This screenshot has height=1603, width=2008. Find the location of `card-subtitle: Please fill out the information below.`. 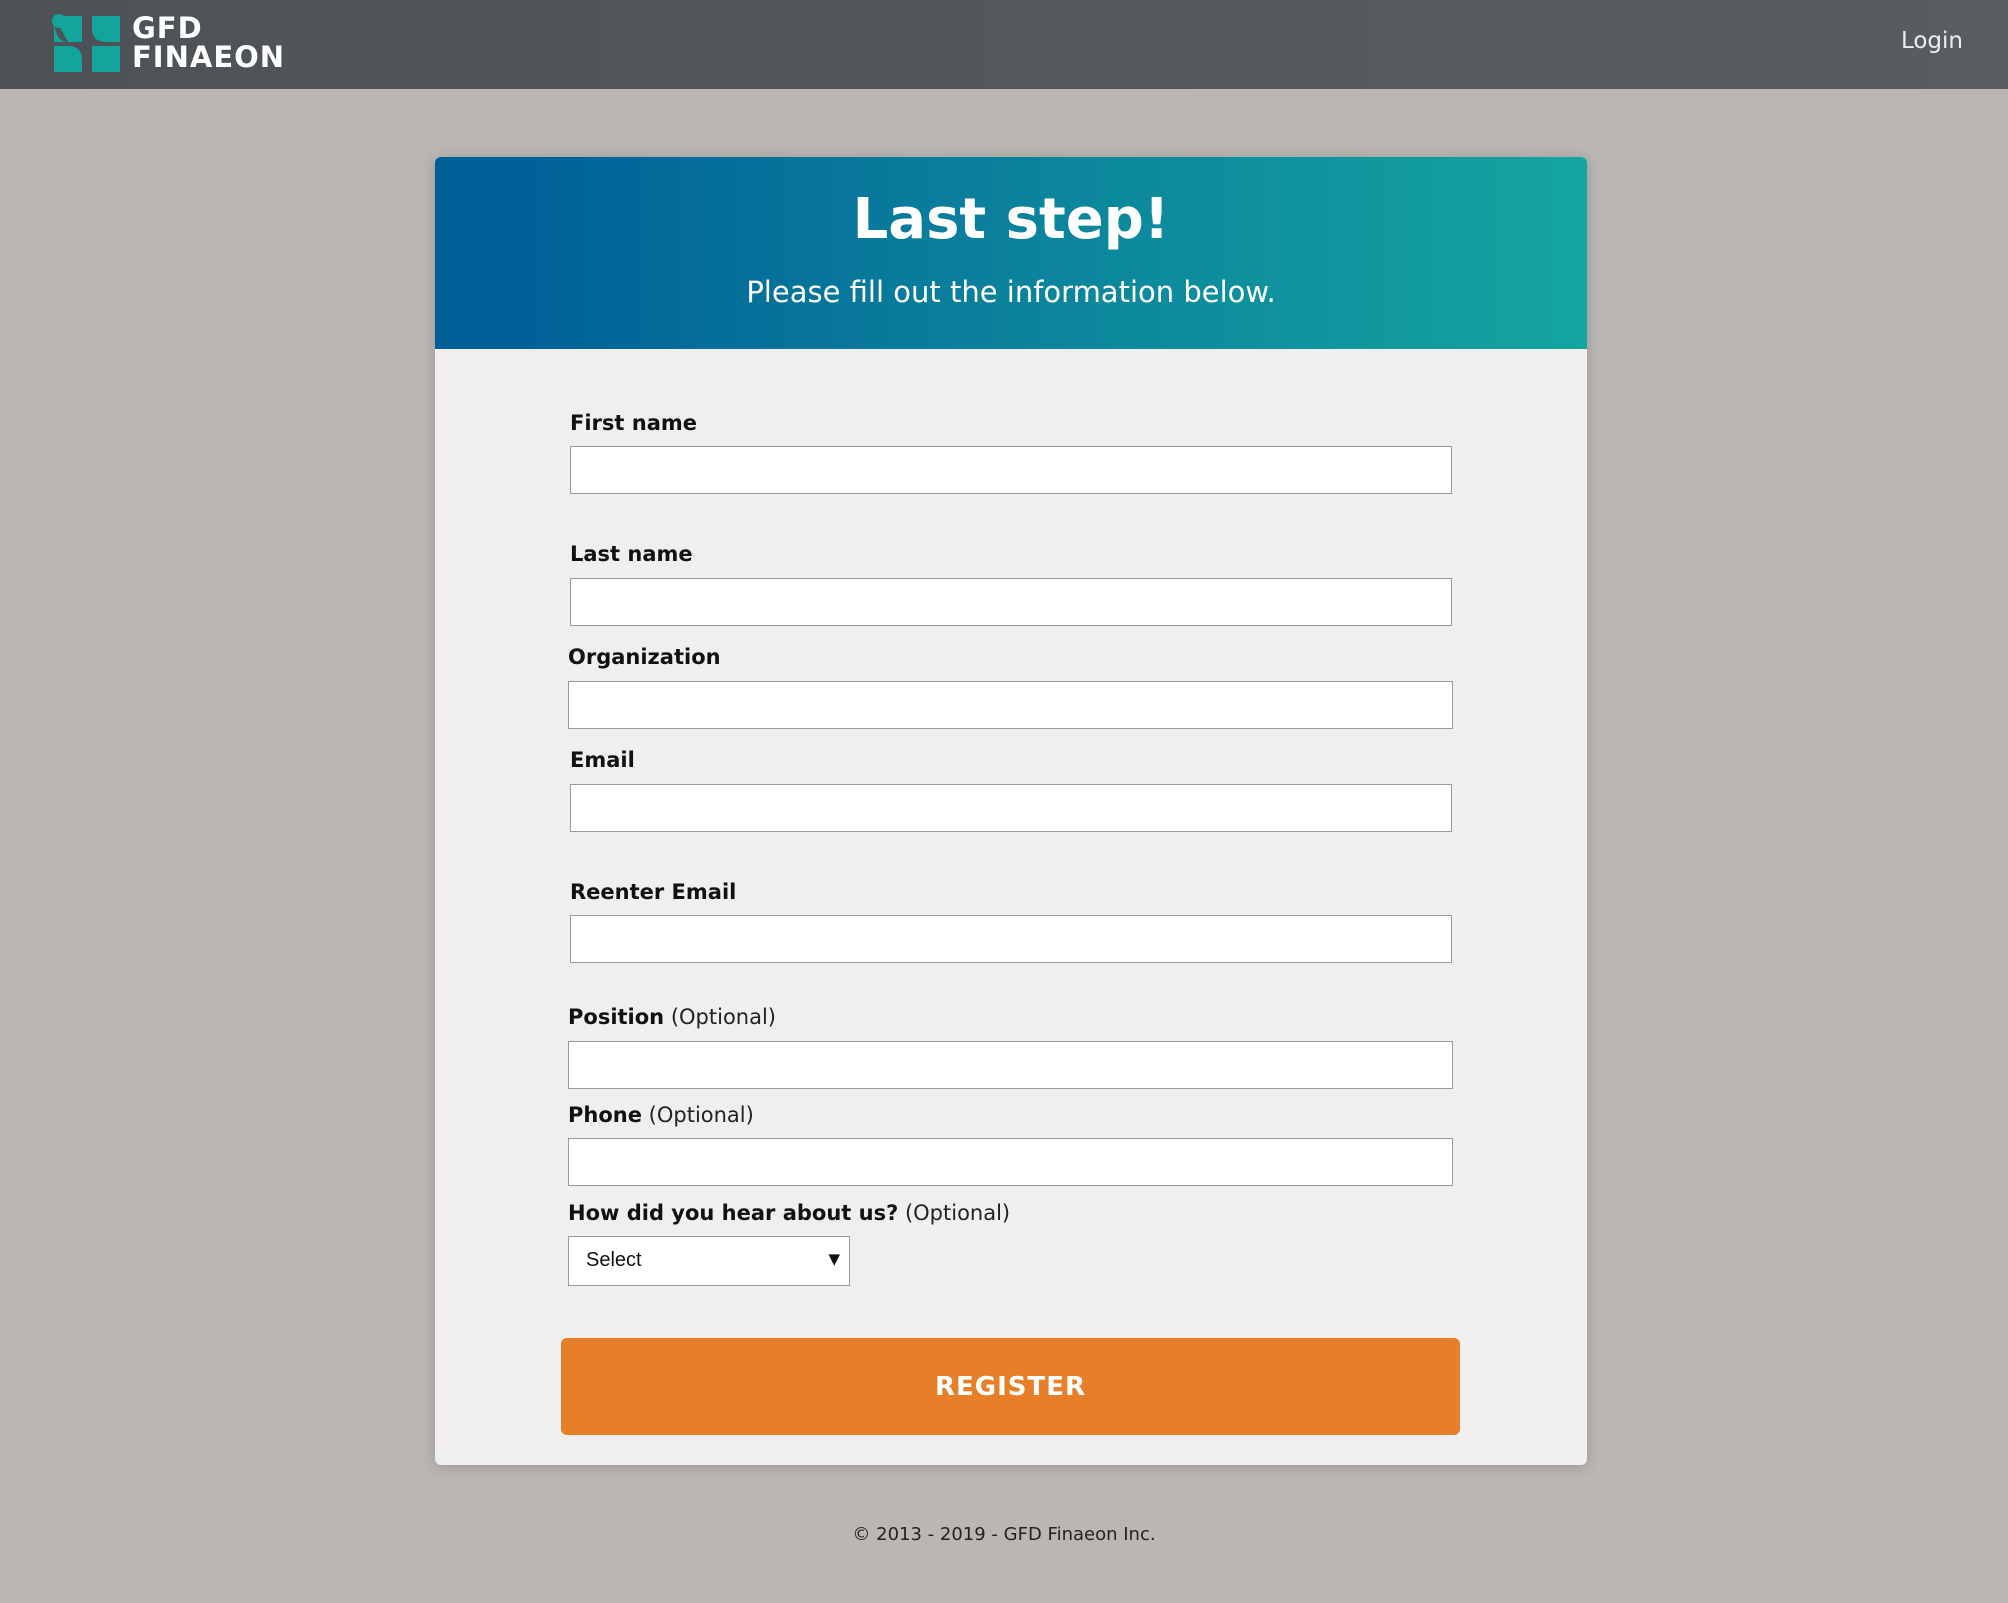

card-subtitle: Please fill out the information below. is located at coordinates (1011, 292).